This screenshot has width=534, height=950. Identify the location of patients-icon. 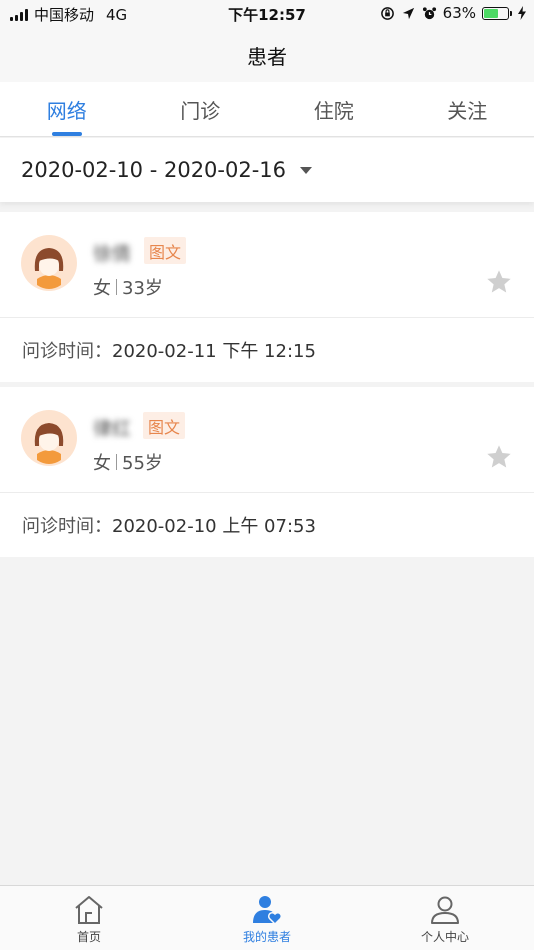
(268, 911).